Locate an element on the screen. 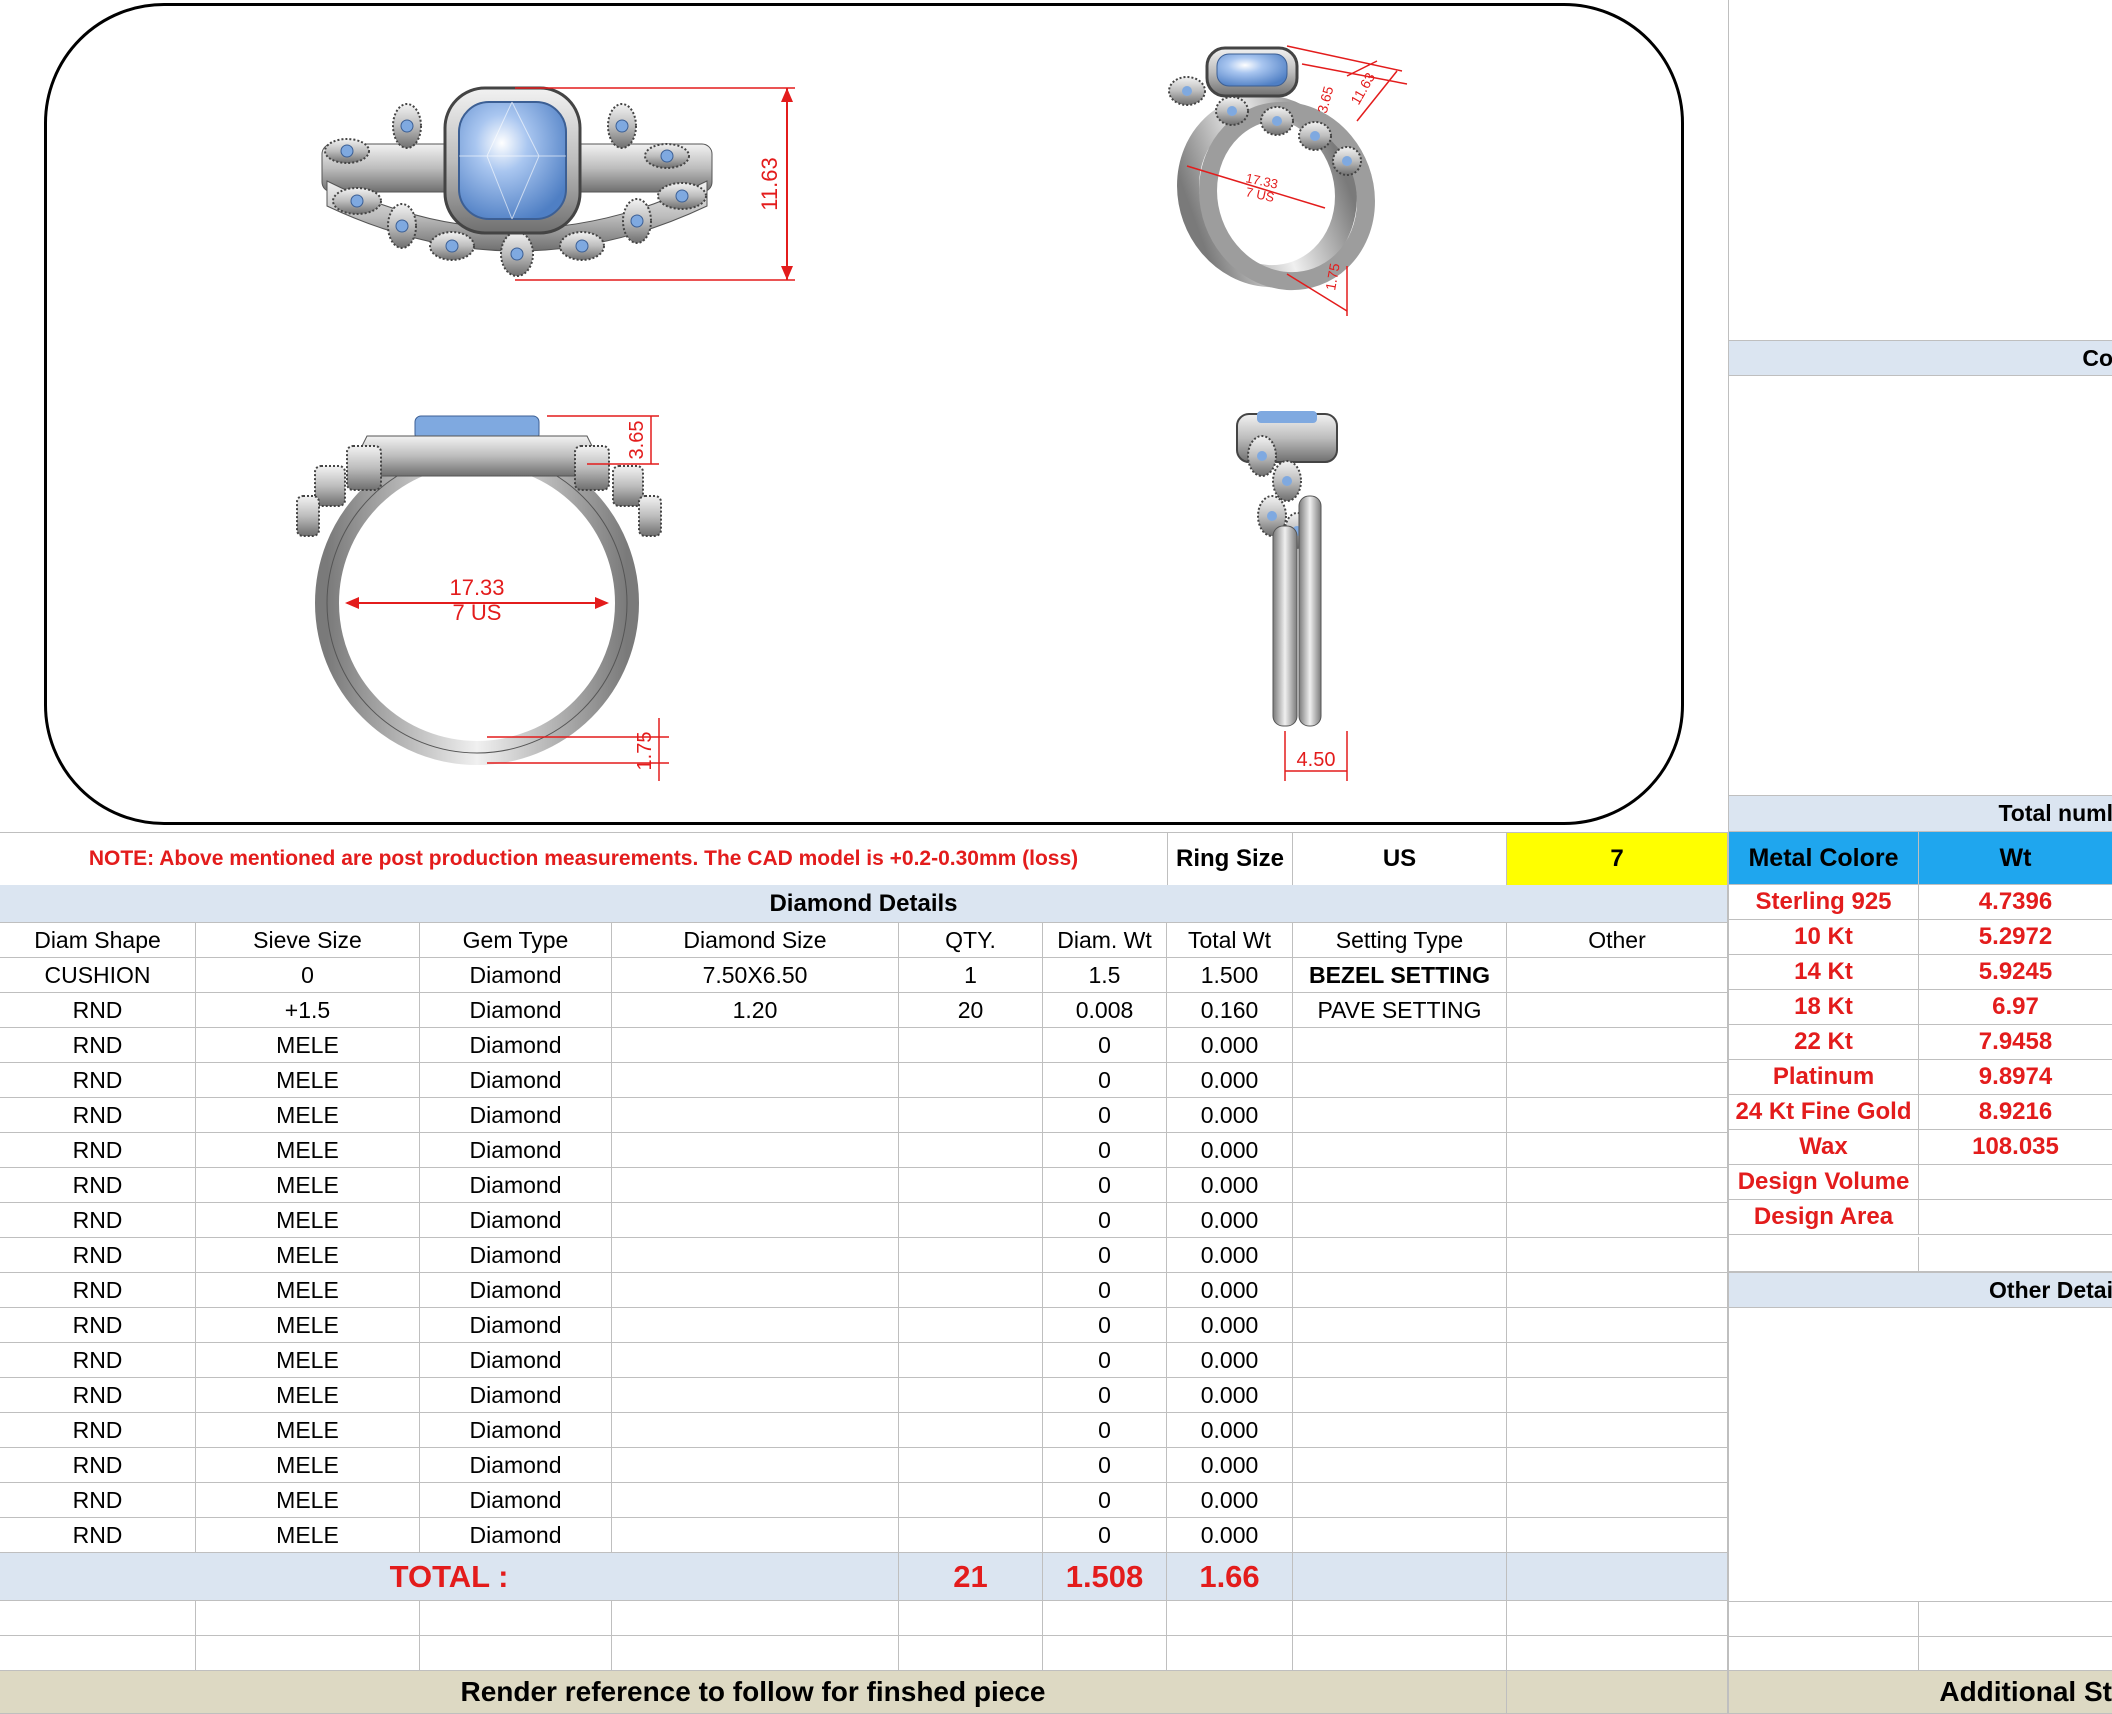 This screenshot has width=2112, height=1714. metal-name-cell: Wax is located at coordinates (1824, 1147).